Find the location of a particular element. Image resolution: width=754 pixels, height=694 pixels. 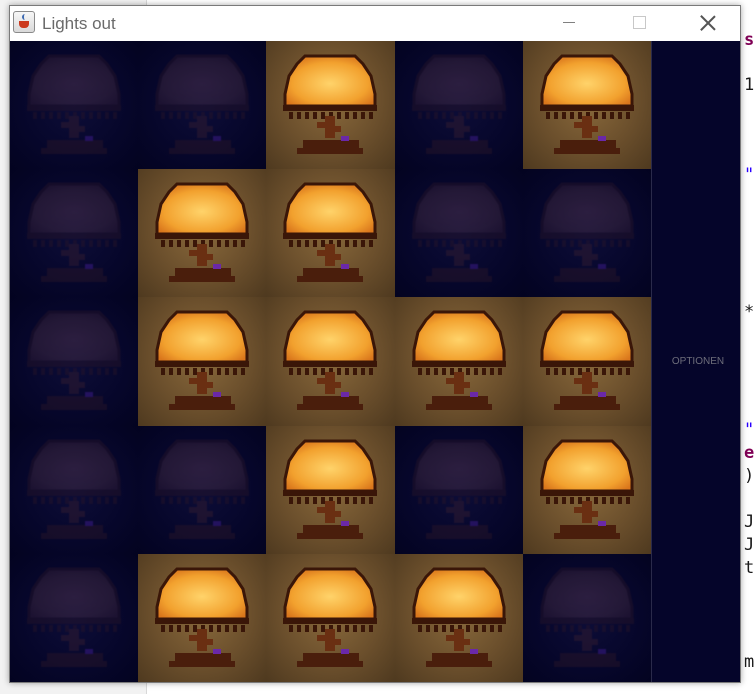

lamp-cell-r1-c4 is located at coordinates (458, 105).